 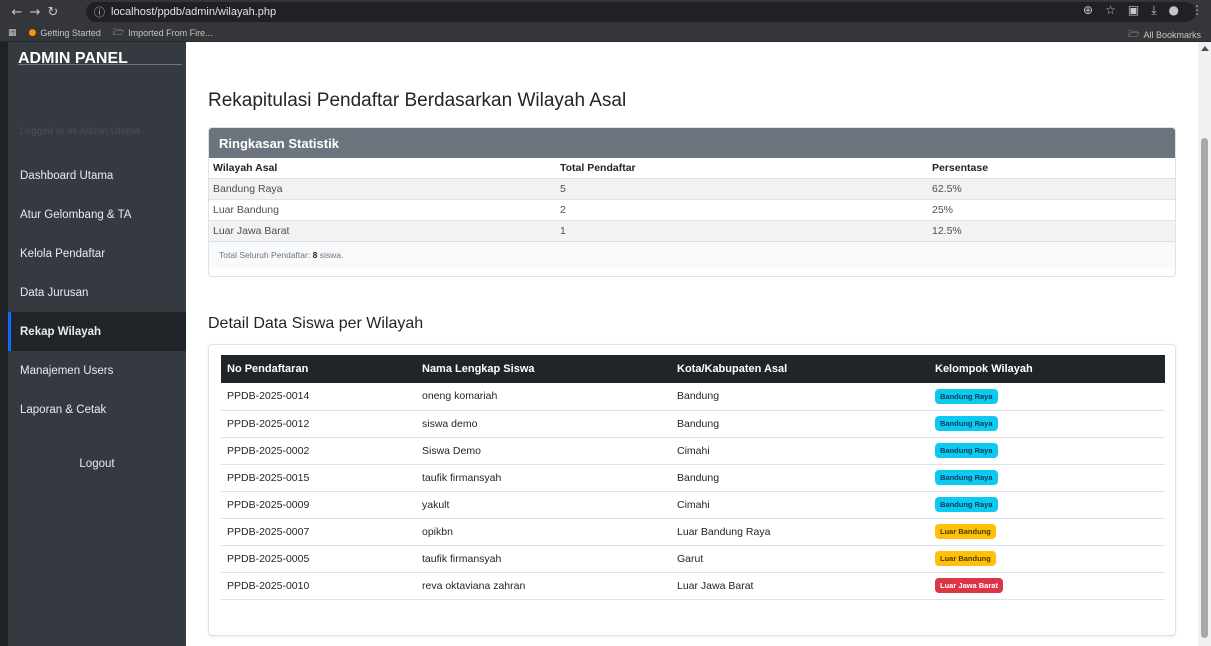 I want to click on summary-card-header: Ringkasan Statistik, so click(x=692, y=143).